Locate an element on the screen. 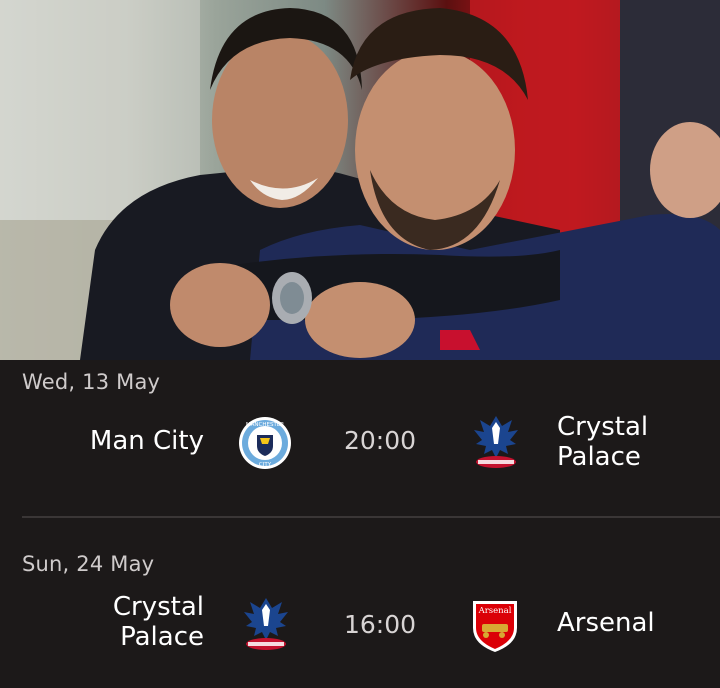  home-team-name-line1: Crystal is located at coordinates (158, 607).